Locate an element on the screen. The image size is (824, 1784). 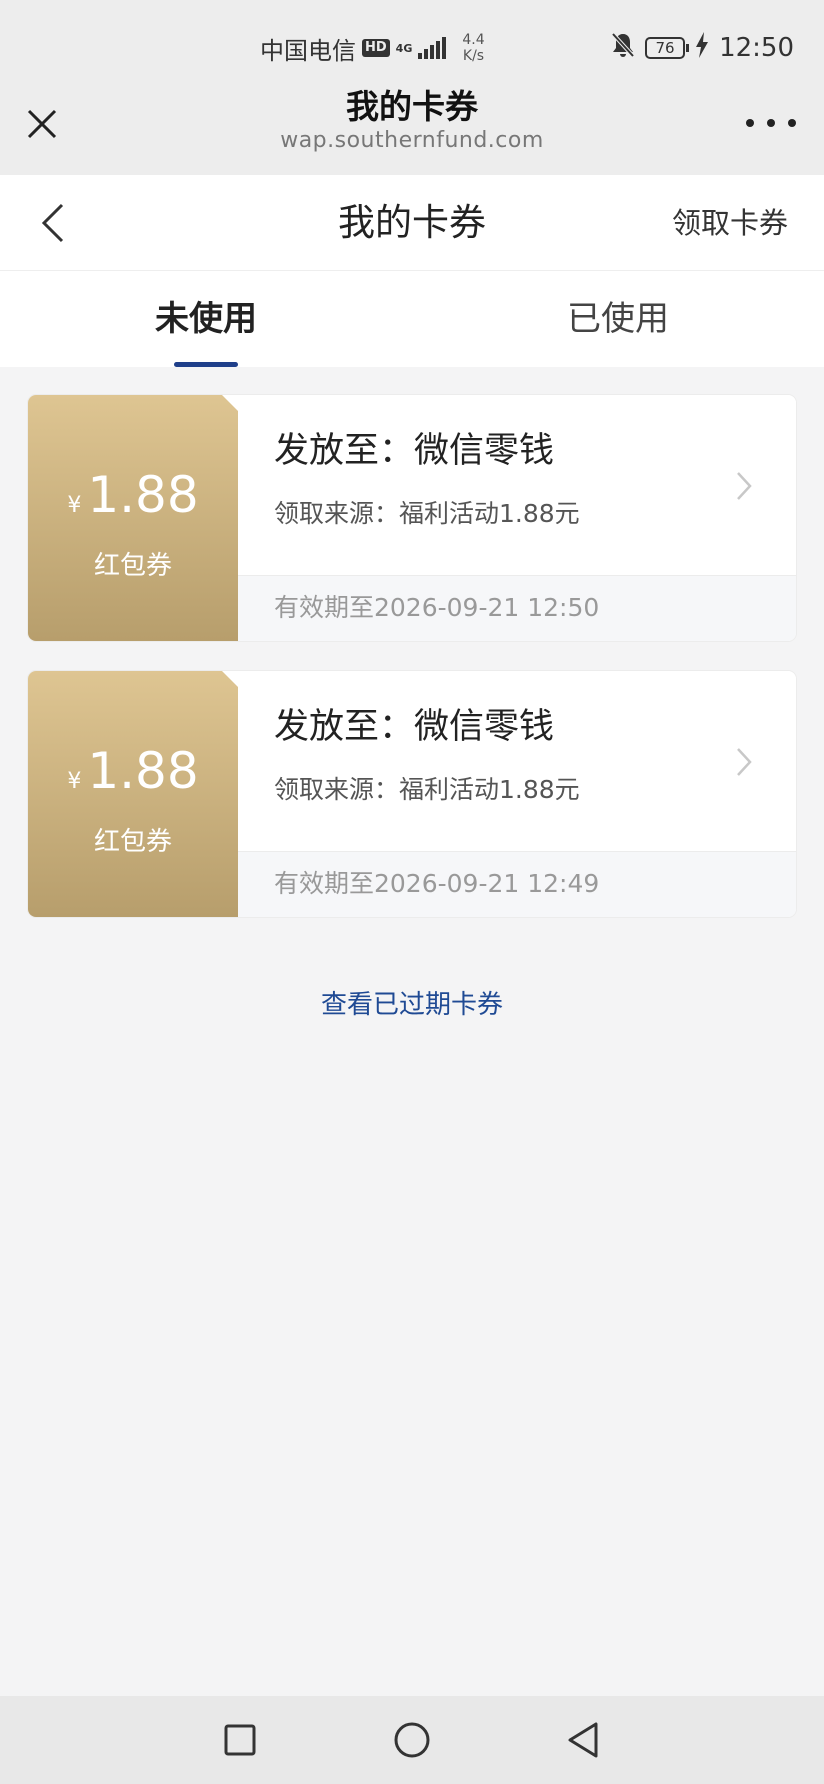
coupon-expiry-bar: 有效期至2026-09-21 12:50 is located at coordinates (517, 608).